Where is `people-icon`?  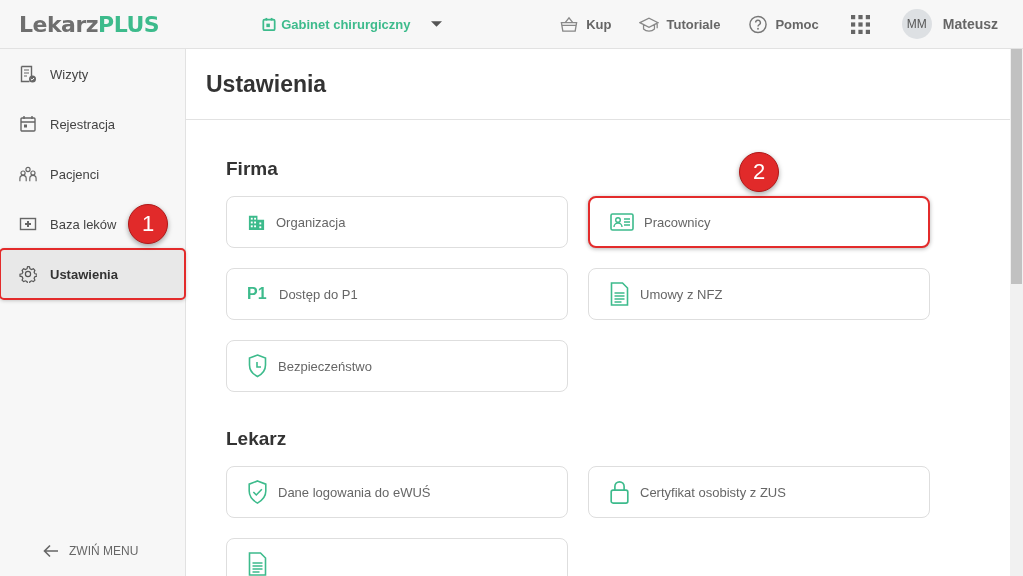
people-icon is located at coordinates (28, 174).